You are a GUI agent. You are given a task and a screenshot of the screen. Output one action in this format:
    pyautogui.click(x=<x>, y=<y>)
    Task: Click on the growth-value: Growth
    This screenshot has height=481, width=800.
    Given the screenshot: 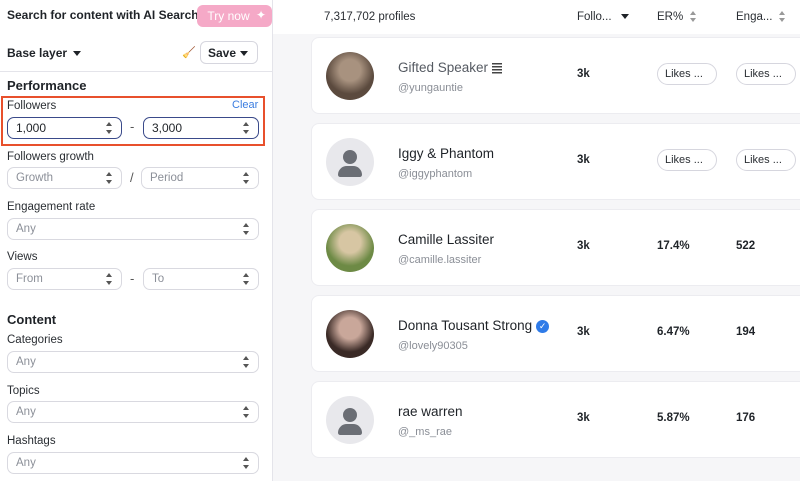 What is the action you would take?
    pyautogui.click(x=35, y=178)
    